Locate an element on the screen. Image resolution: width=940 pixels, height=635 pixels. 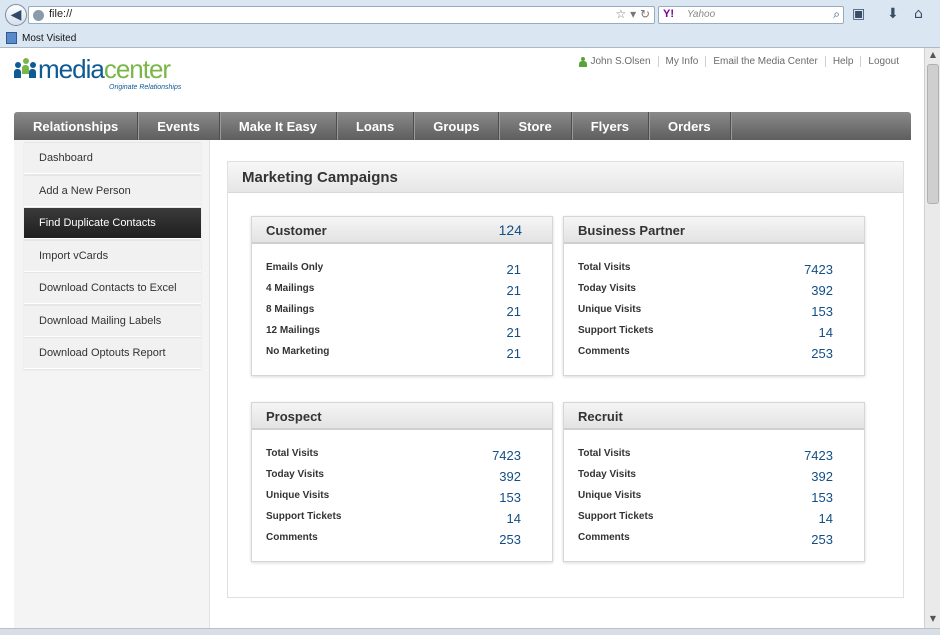
row-label: 8 Mailings is located at coordinates (290, 309).